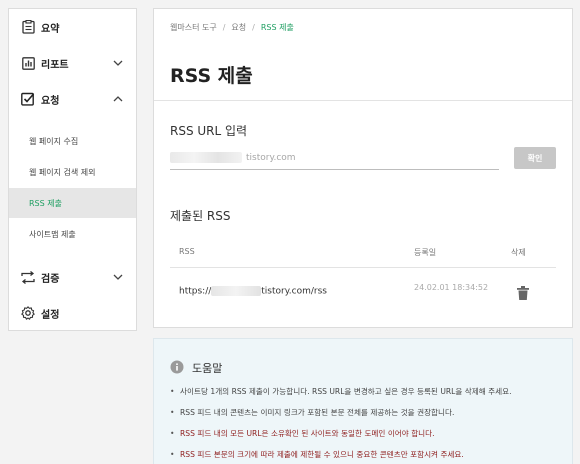  Describe the element at coordinates (193, 27) in the screenshot. I see `breadcrumb-item-webmaster-tools: 웹마스터 도구` at that location.